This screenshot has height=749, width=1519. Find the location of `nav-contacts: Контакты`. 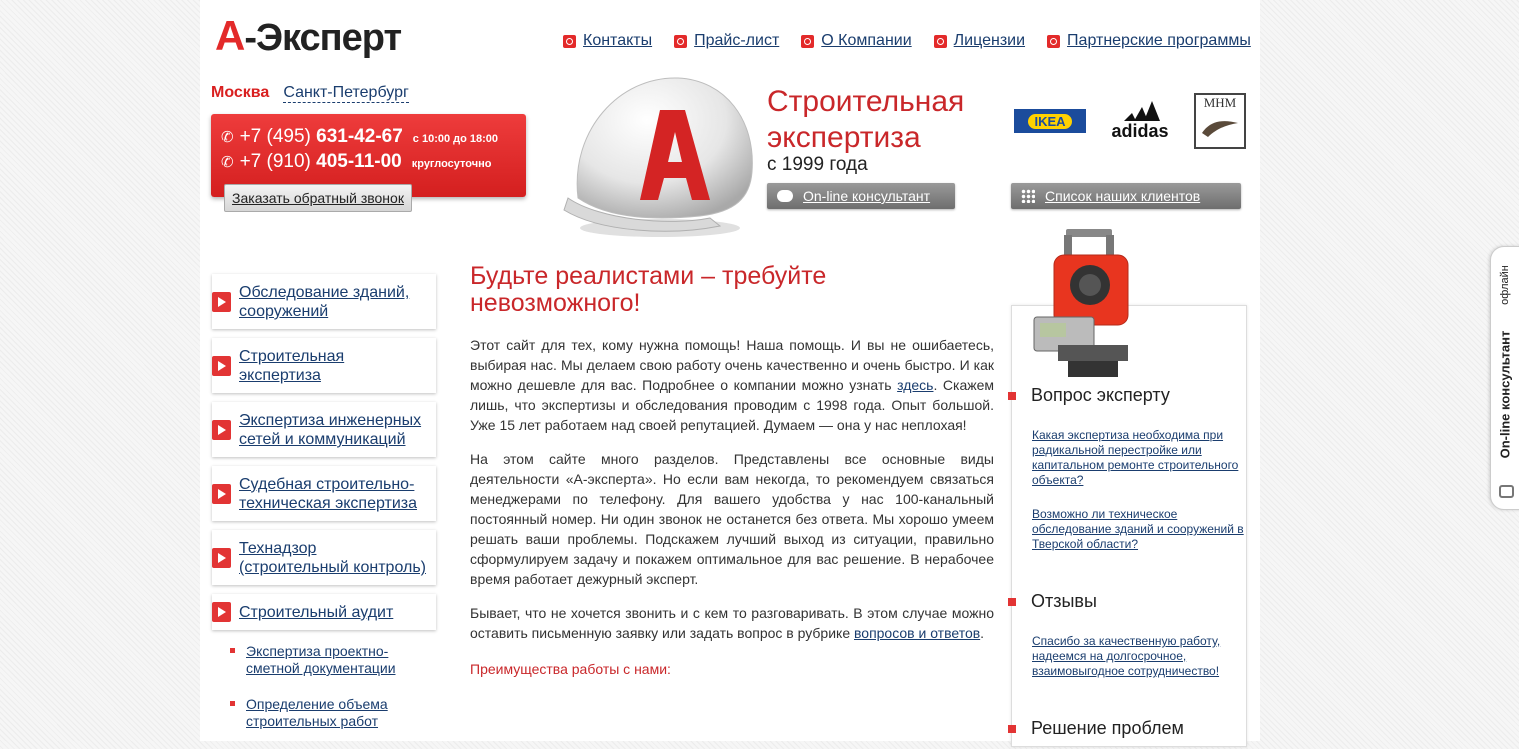

nav-contacts: Контакты is located at coordinates (607, 41).